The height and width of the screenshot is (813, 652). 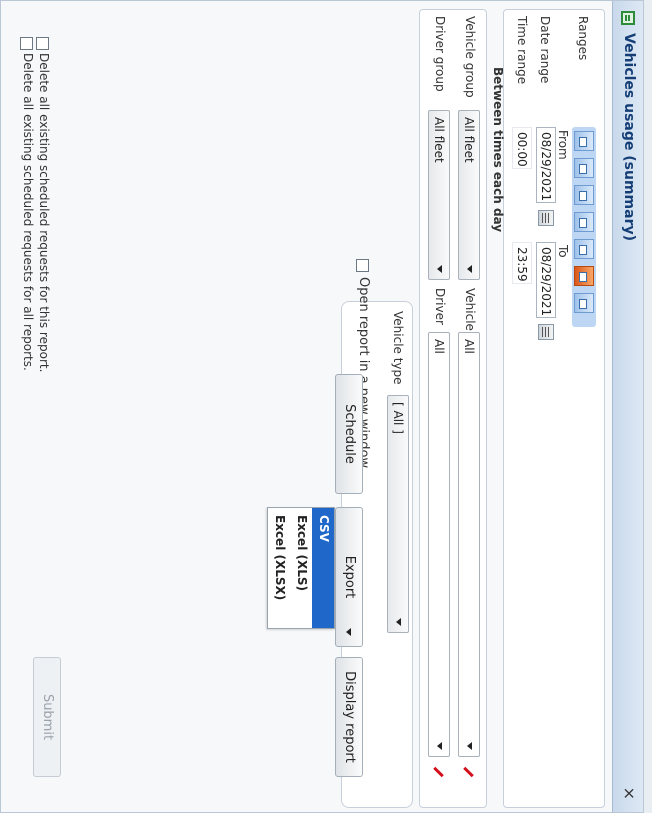 What do you see at coordinates (522, 148) in the screenshot?
I see `time-from-input: 00:00` at bounding box center [522, 148].